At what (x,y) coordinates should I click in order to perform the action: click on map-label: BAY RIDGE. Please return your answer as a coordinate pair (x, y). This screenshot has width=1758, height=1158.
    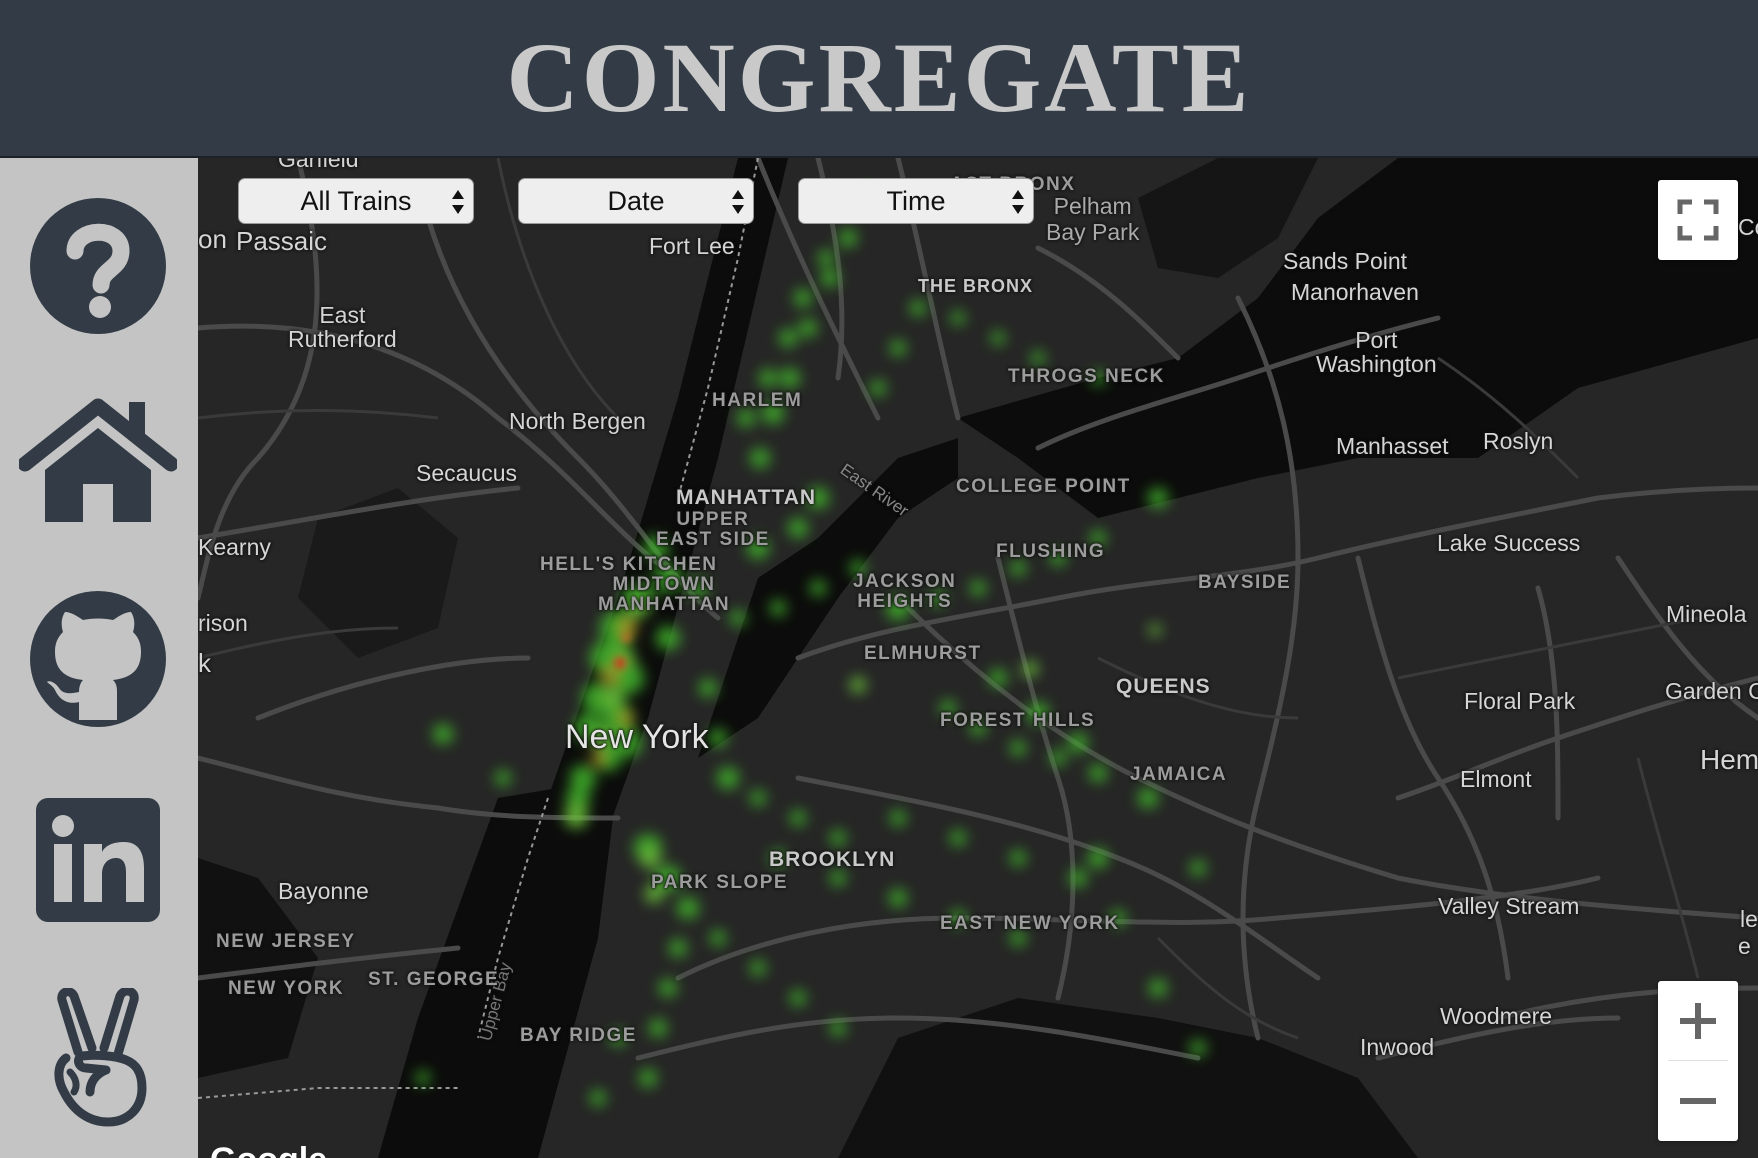
    Looking at the image, I should click on (578, 1035).